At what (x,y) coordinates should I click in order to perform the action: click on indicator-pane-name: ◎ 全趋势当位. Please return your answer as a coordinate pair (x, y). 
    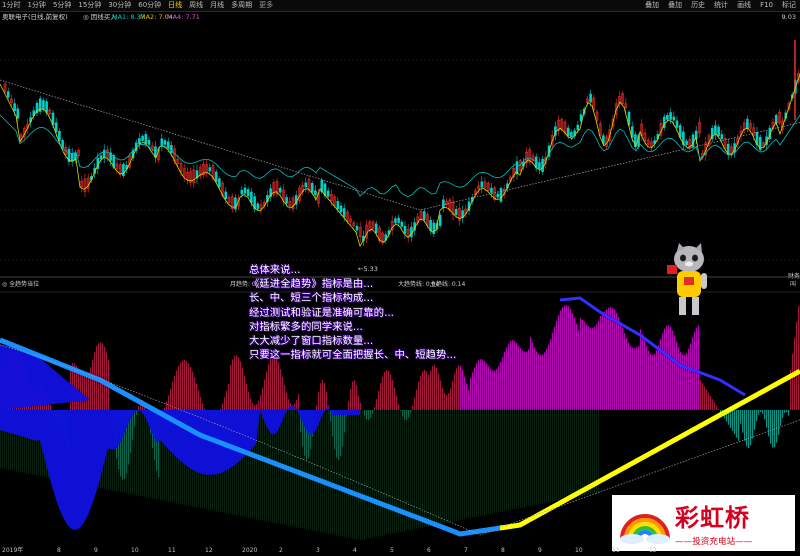
    Looking at the image, I should click on (20, 285).